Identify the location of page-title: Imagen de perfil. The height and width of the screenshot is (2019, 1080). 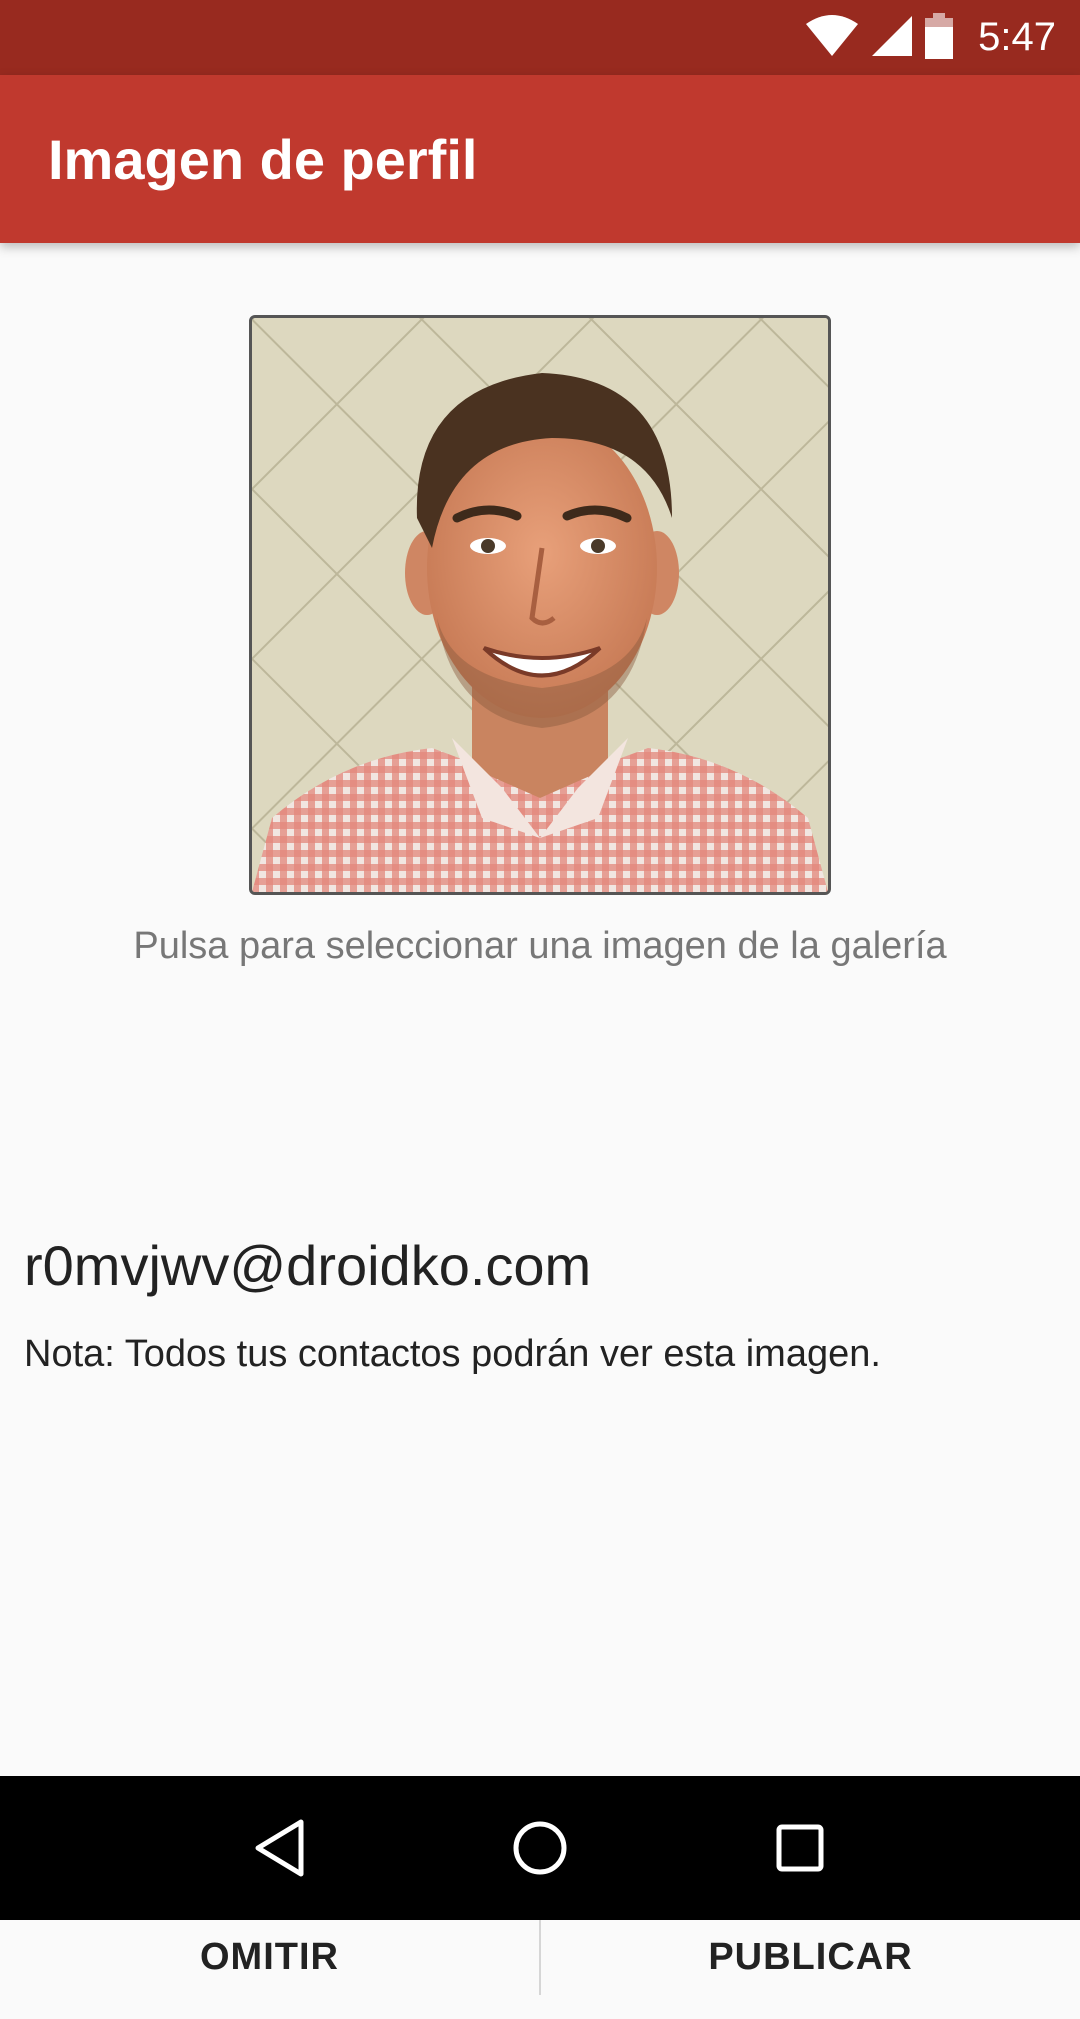
(263, 159).